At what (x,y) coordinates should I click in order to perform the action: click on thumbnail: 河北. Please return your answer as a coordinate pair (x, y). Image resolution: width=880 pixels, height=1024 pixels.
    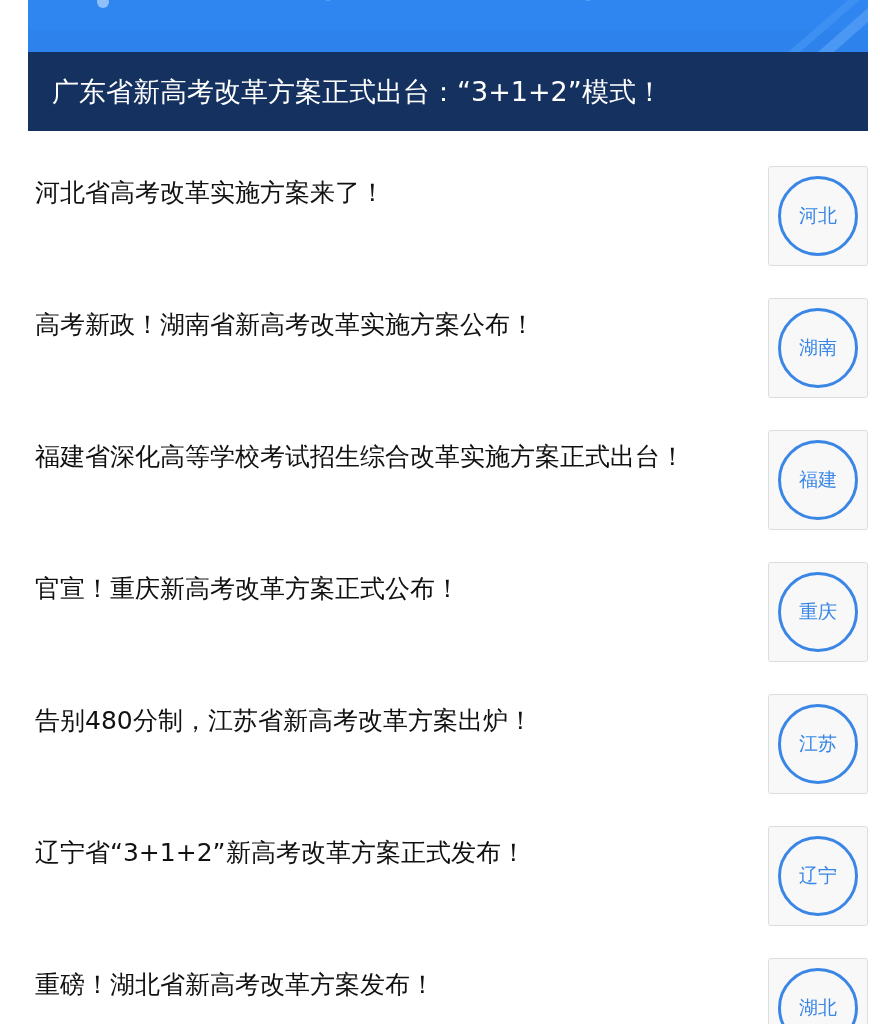
    Looking at the image, I should click on (818, 216).